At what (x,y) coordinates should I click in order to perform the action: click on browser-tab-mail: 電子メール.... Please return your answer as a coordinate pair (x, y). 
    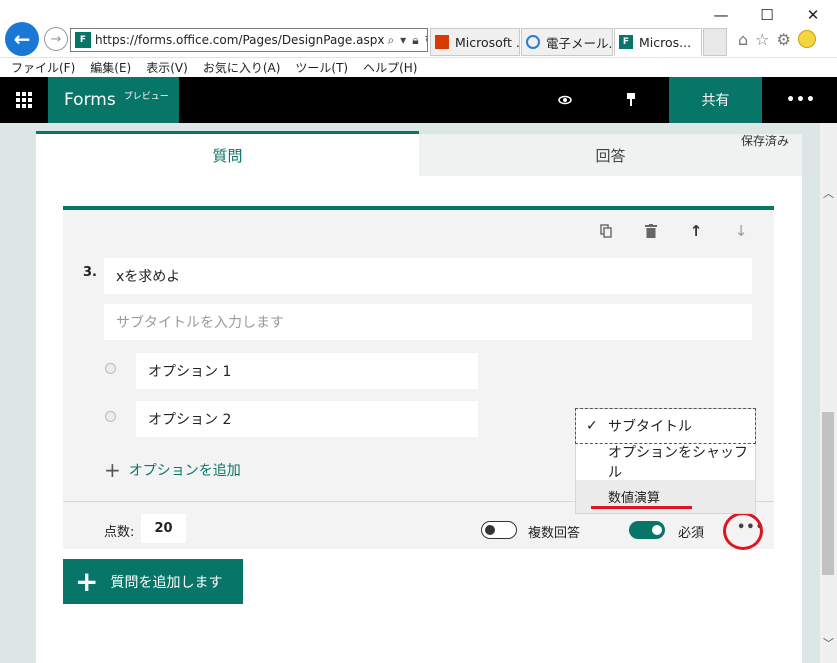
    Looking at the image, I should click on (567, 42).